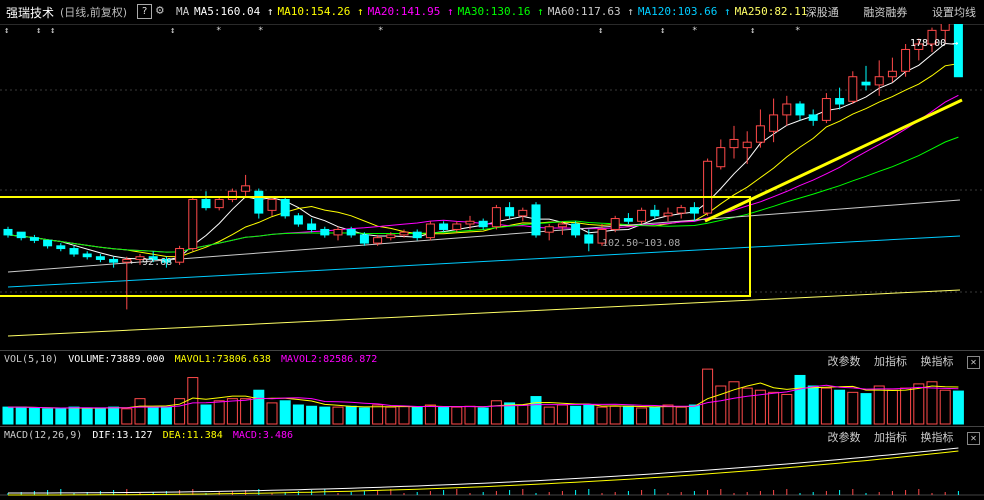 Image resolution: width=984 pixels, height=500 pixels. What do you see at coordinates (218, 31) in the screenshot?
I see `event-marker: *` at bounding box center [218, 31].